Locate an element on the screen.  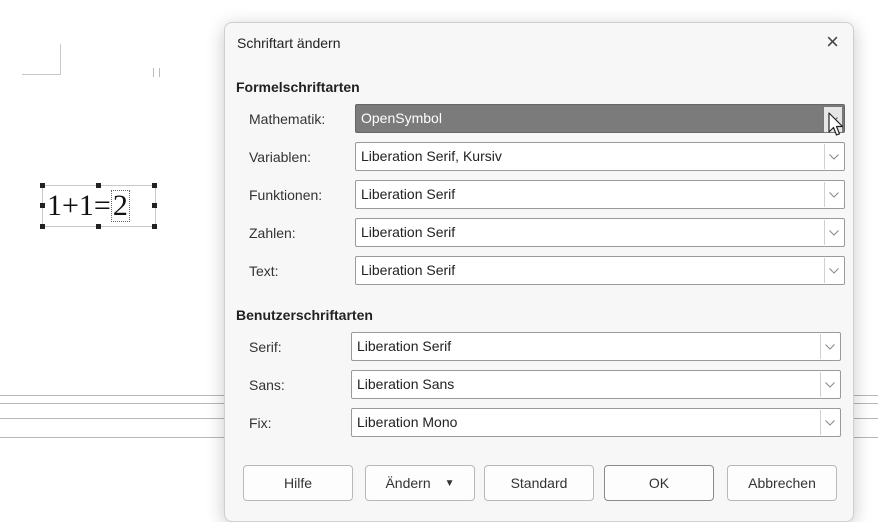
mathematik-font-select: OpenSymbol is located at coordinates (600, 118).